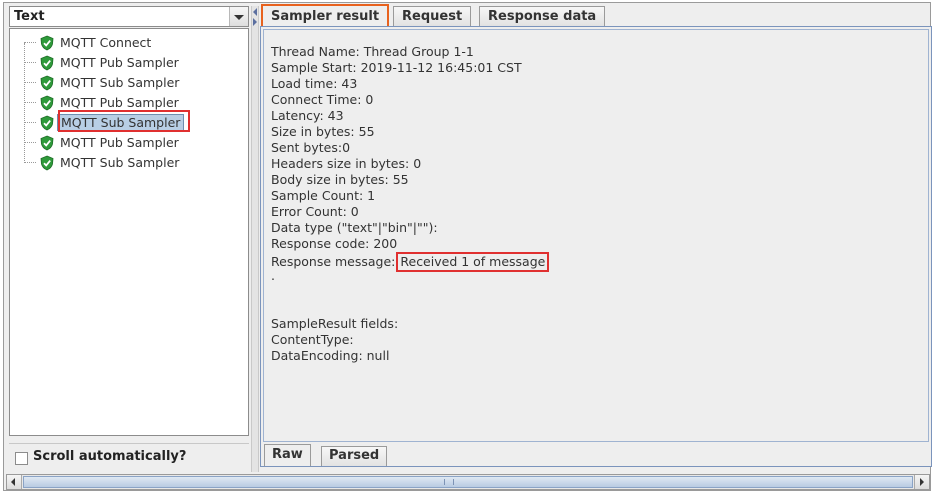  What do you see at coordinates (314, 83) in the screenshot?
I see `result-line: Load time: 43` at bounding box center [314, 83].